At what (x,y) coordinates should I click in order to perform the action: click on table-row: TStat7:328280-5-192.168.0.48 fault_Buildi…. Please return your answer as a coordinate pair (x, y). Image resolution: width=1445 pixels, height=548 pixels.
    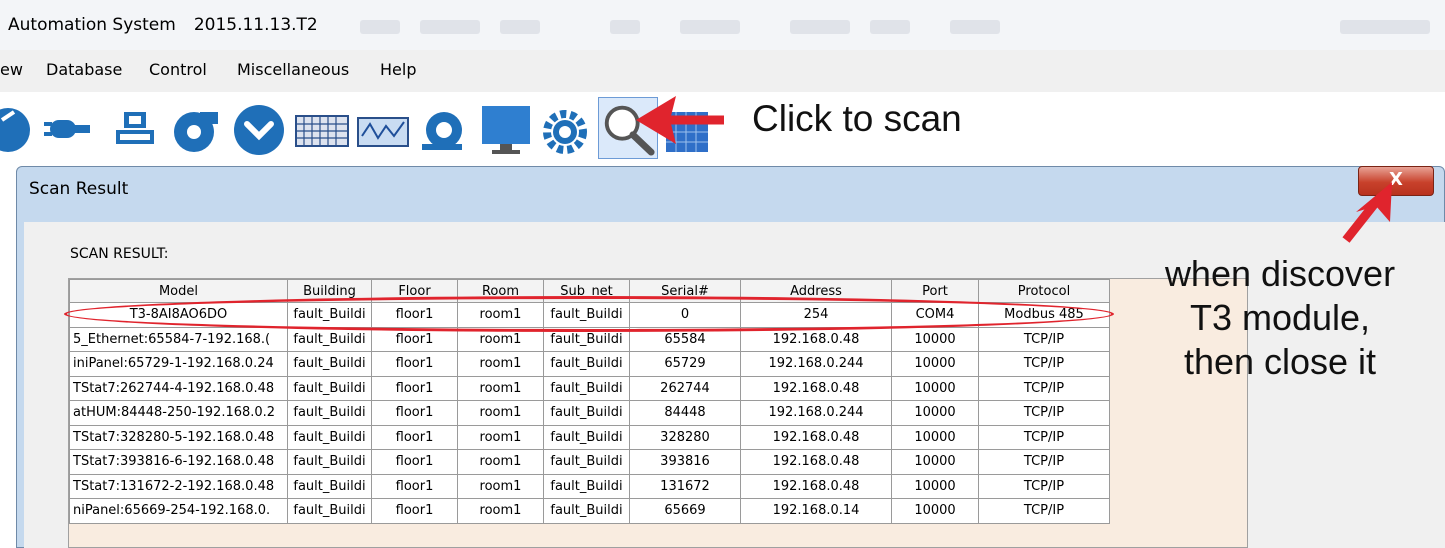
    Looking at the image, I should click on (589, 437).